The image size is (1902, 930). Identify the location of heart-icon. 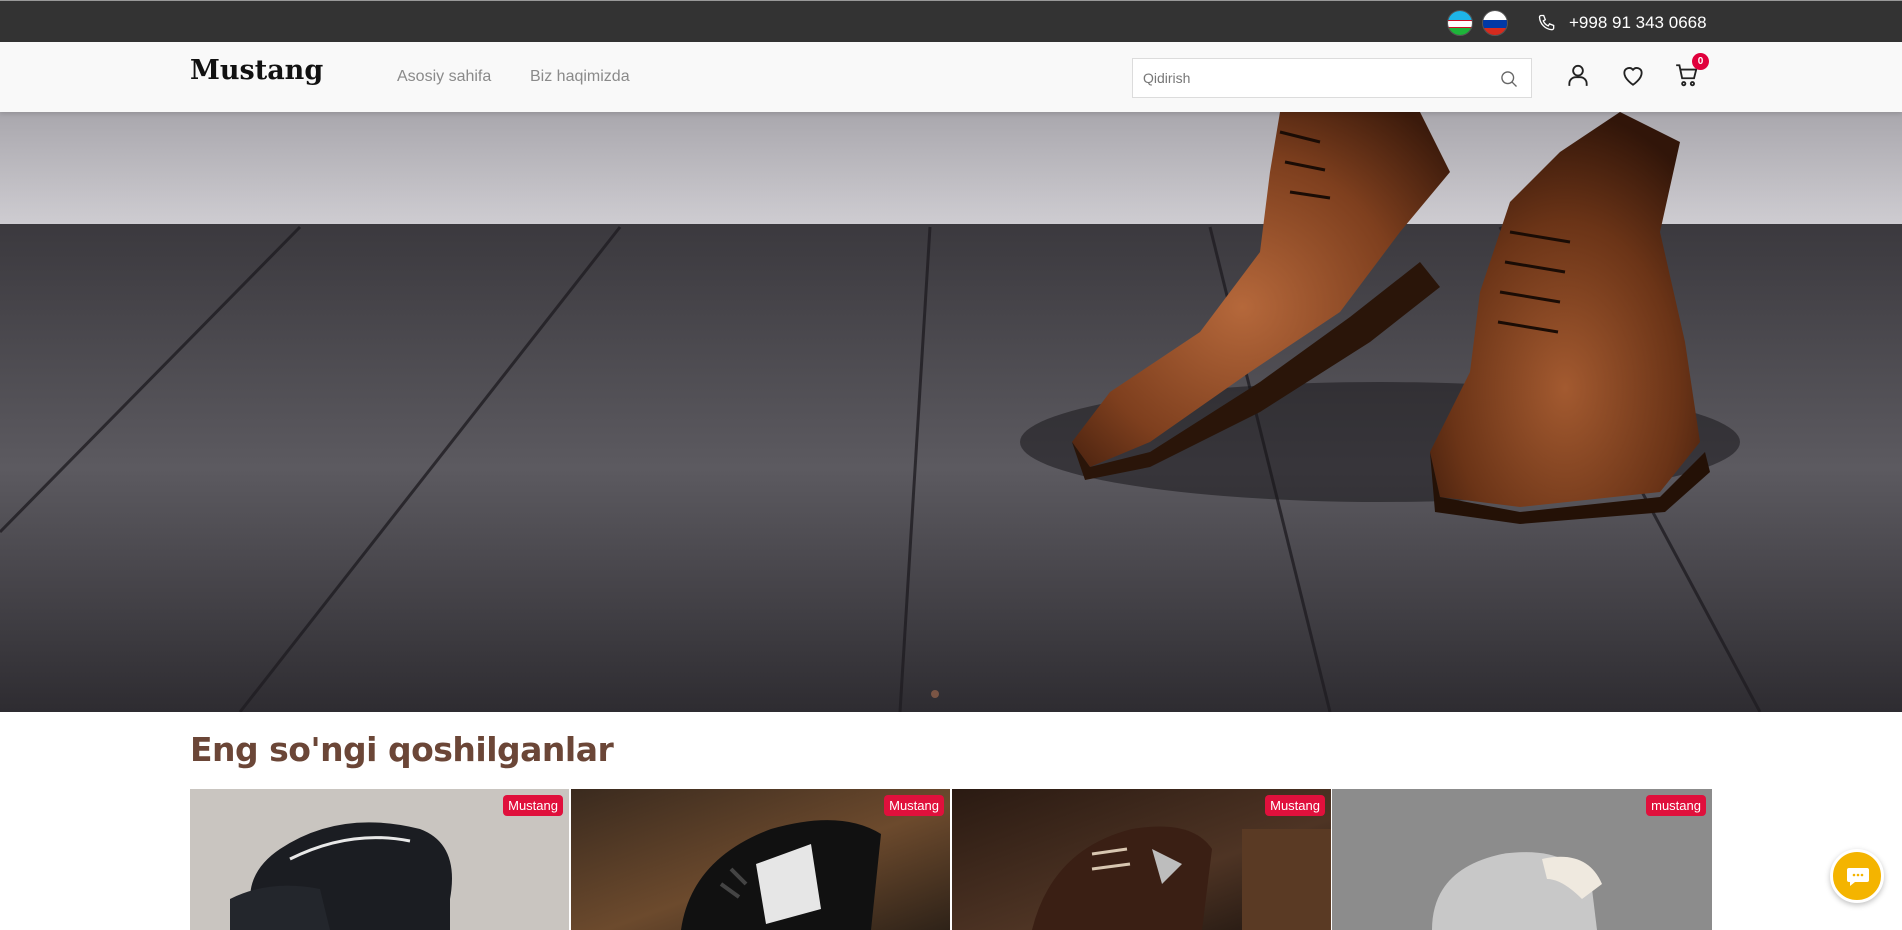
(1633, 75).